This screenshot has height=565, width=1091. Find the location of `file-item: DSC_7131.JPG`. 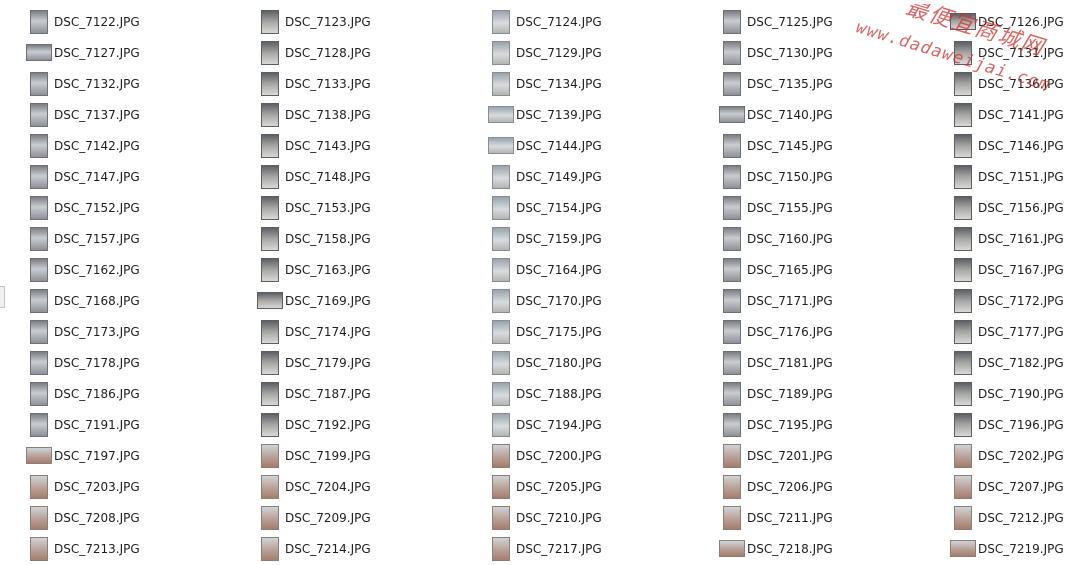

file-item: DSC_7131.JPG is located at coordinates (1007, 52).